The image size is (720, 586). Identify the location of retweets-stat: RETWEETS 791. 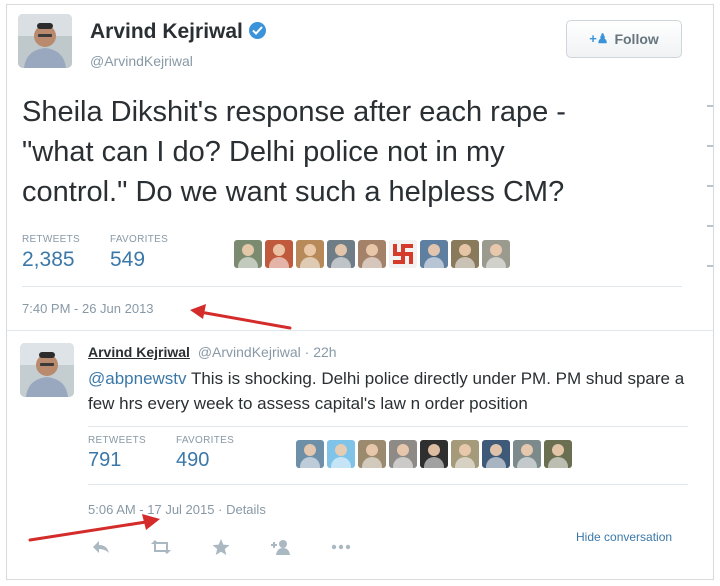
(117, 453).